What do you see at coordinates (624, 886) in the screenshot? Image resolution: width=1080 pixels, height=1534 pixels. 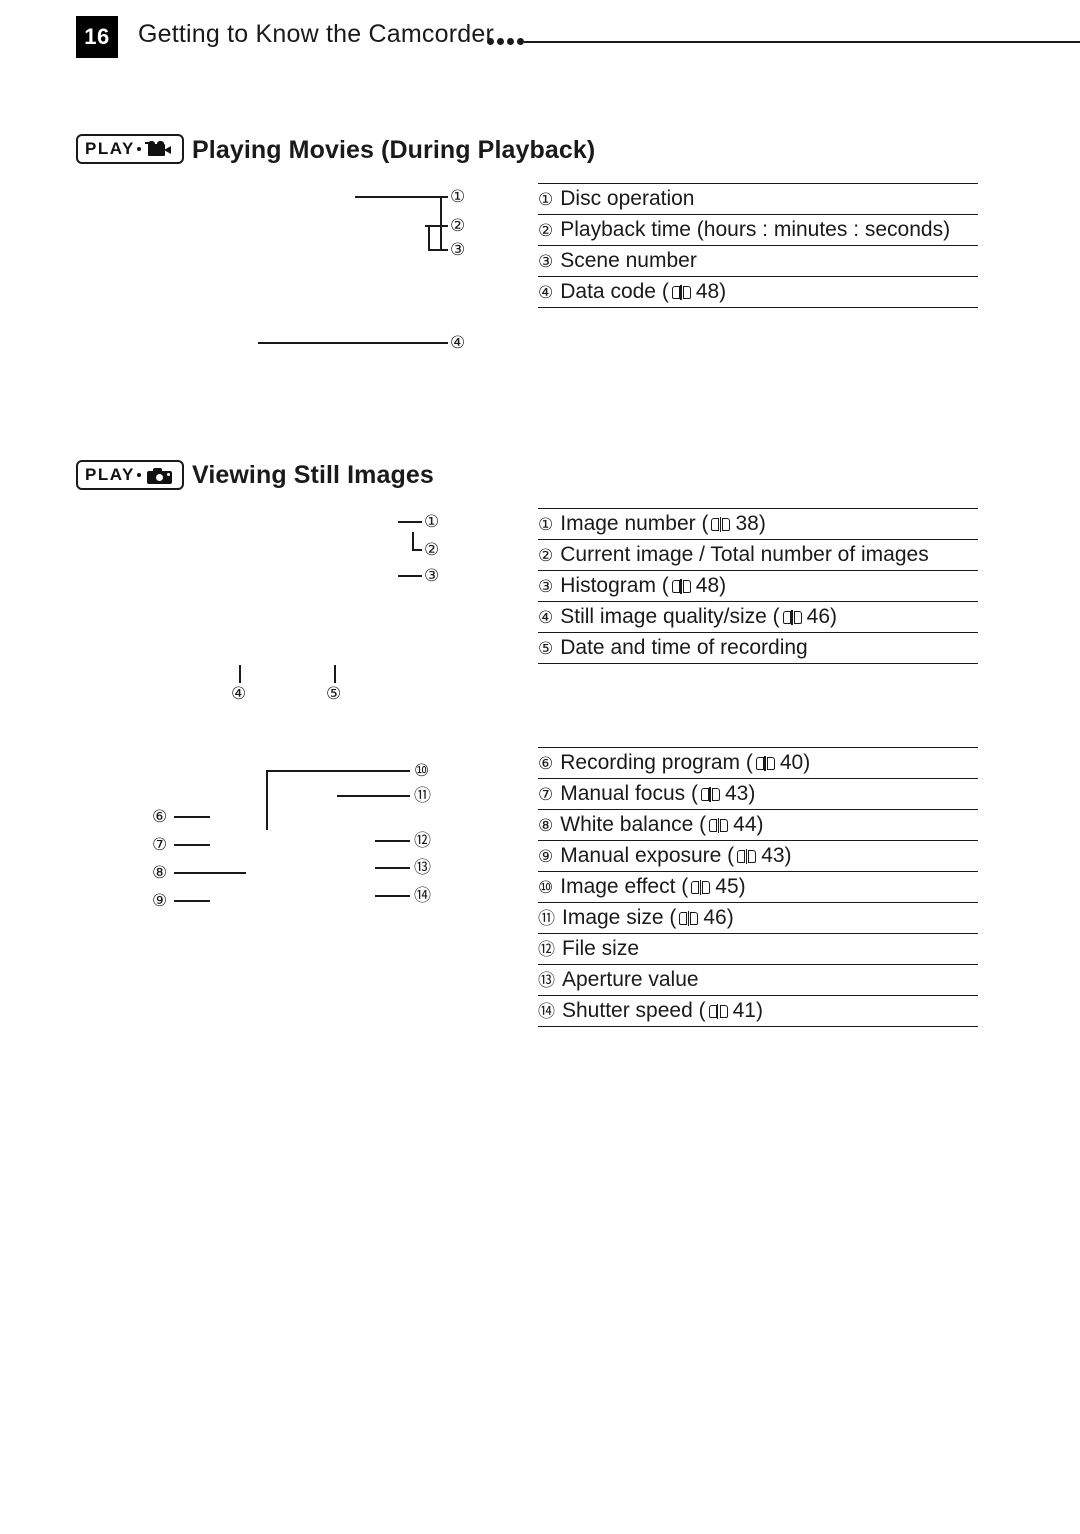 I see `legend-label: Image effect (` at bounding box center [624, 886].